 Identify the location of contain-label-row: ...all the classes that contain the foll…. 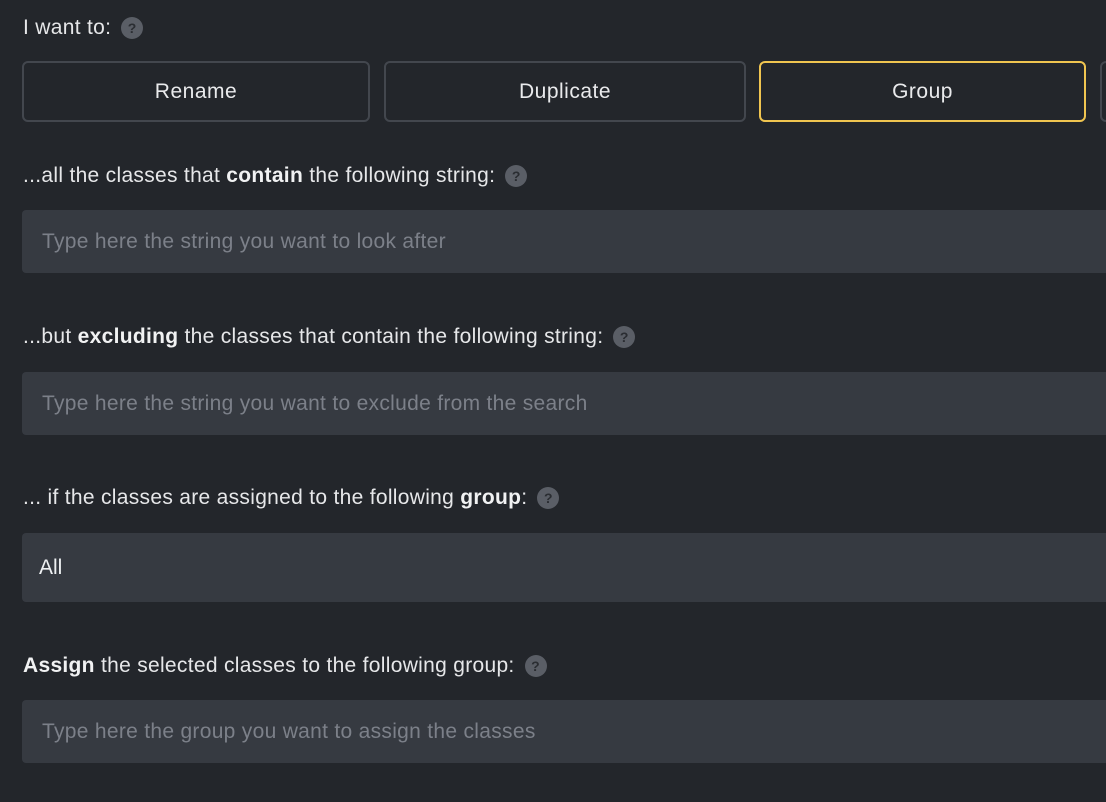
(275, 176).